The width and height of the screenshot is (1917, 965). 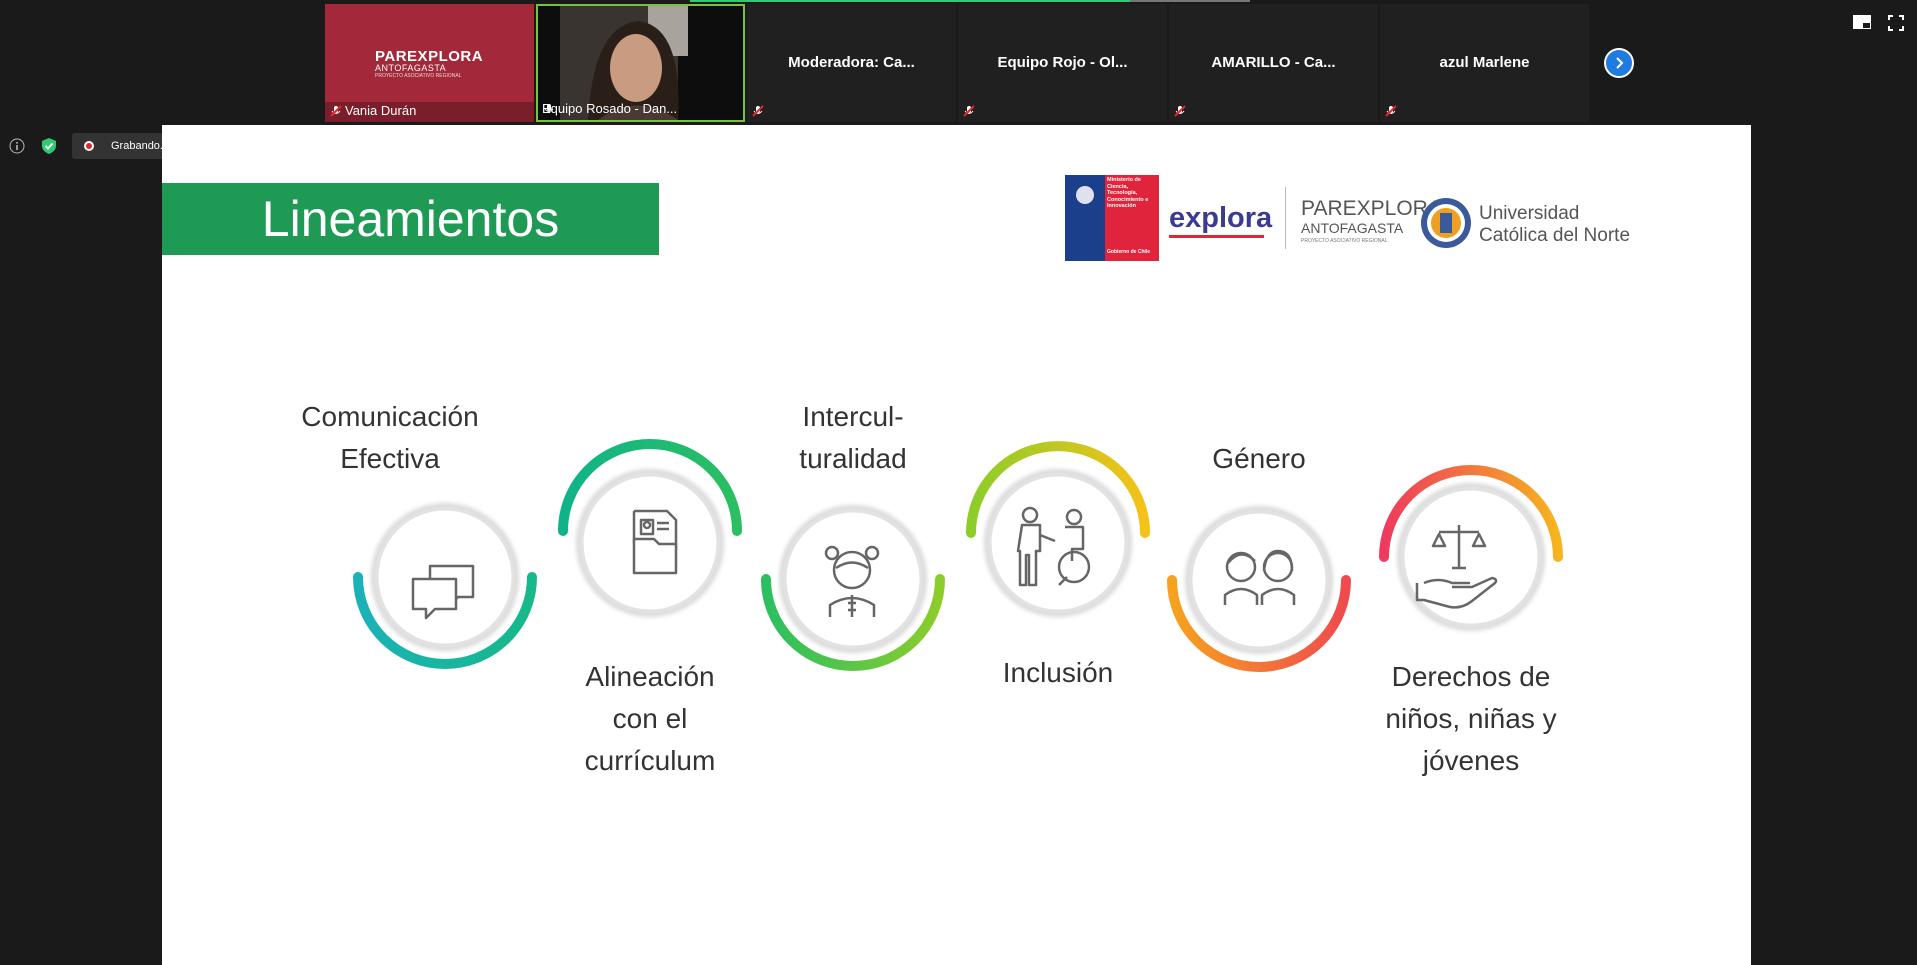 I want to click on participant-name: Vania Durán, so click(x=381, y=110).